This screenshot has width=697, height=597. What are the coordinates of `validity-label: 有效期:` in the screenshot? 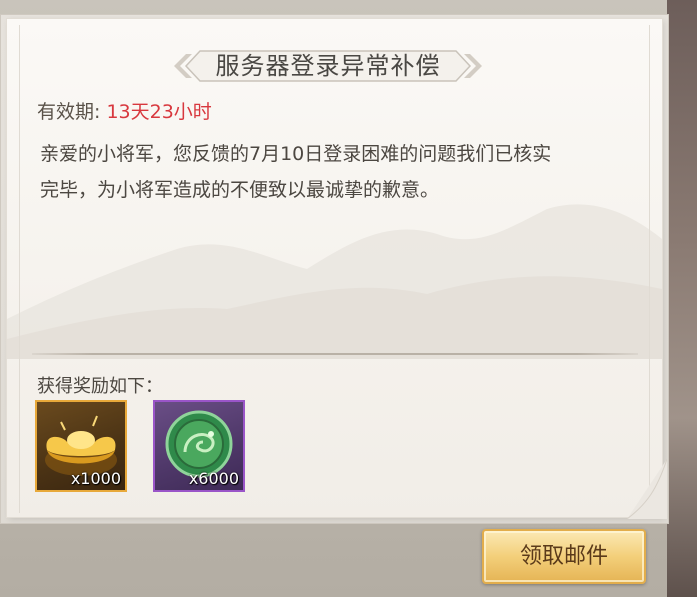 It's located at (69, 112).